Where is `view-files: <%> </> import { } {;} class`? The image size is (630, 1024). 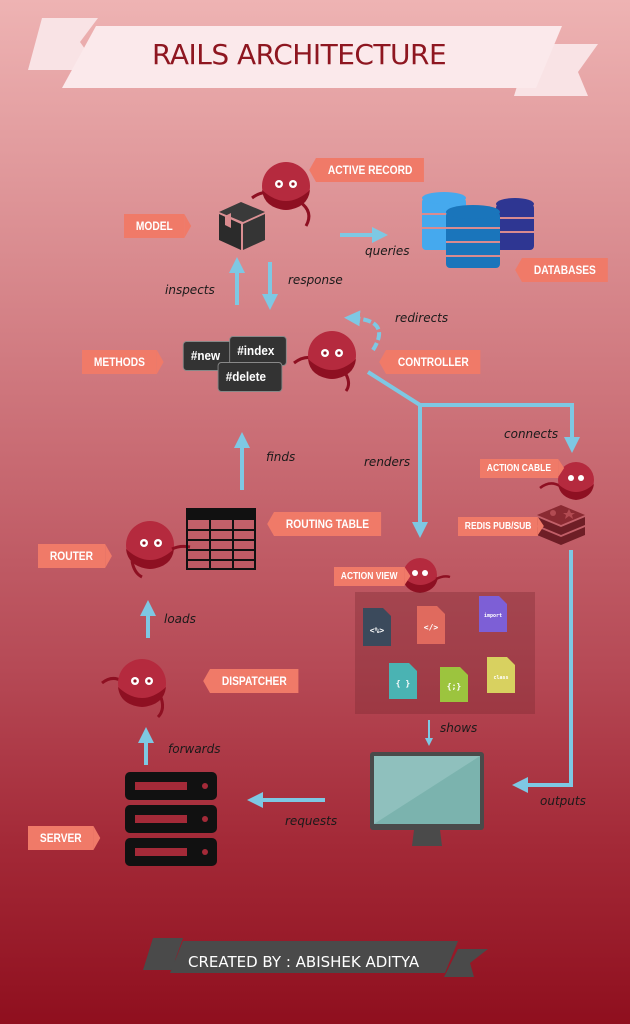 view-files: <%> </> import { } {;} class is located at coordinates (439, 649).